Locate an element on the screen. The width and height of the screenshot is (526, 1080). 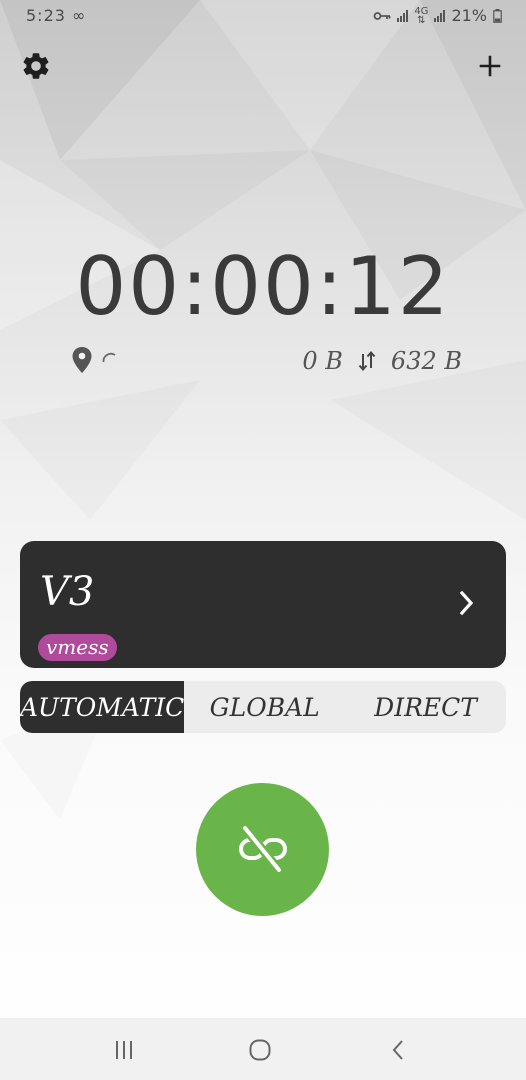
settings-button is located at coordinates (36, 66).